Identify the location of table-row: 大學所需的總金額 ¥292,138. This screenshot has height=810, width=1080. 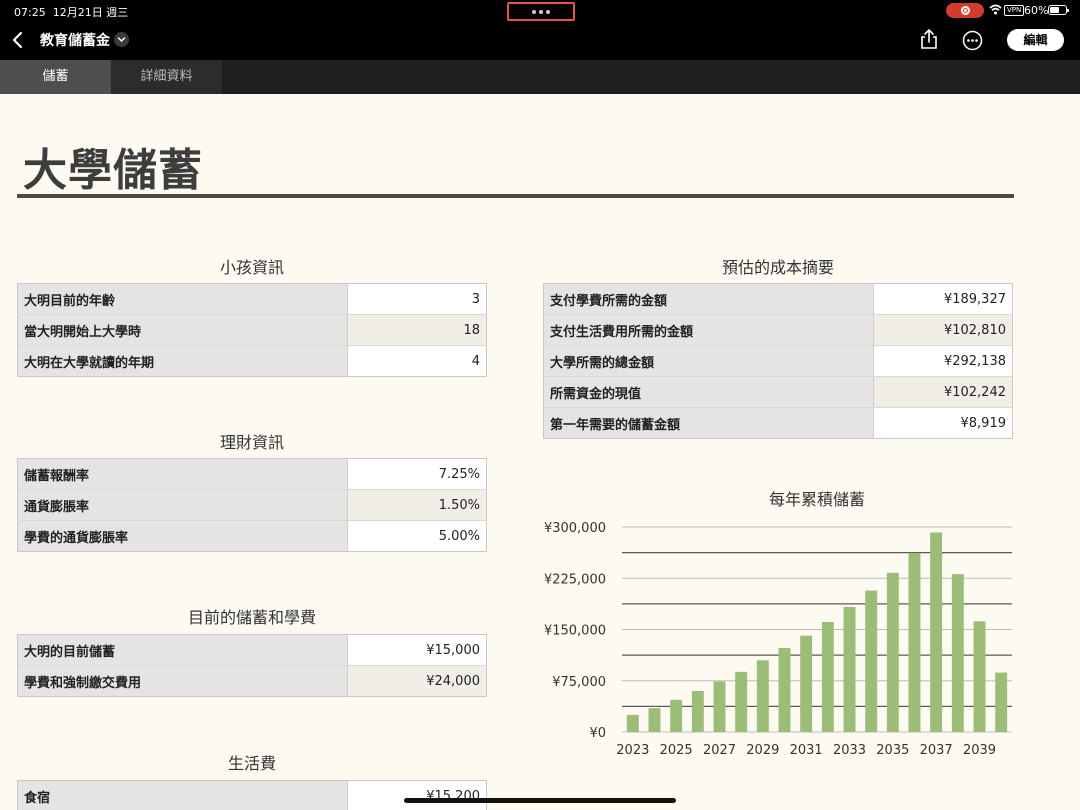
(778, 361).